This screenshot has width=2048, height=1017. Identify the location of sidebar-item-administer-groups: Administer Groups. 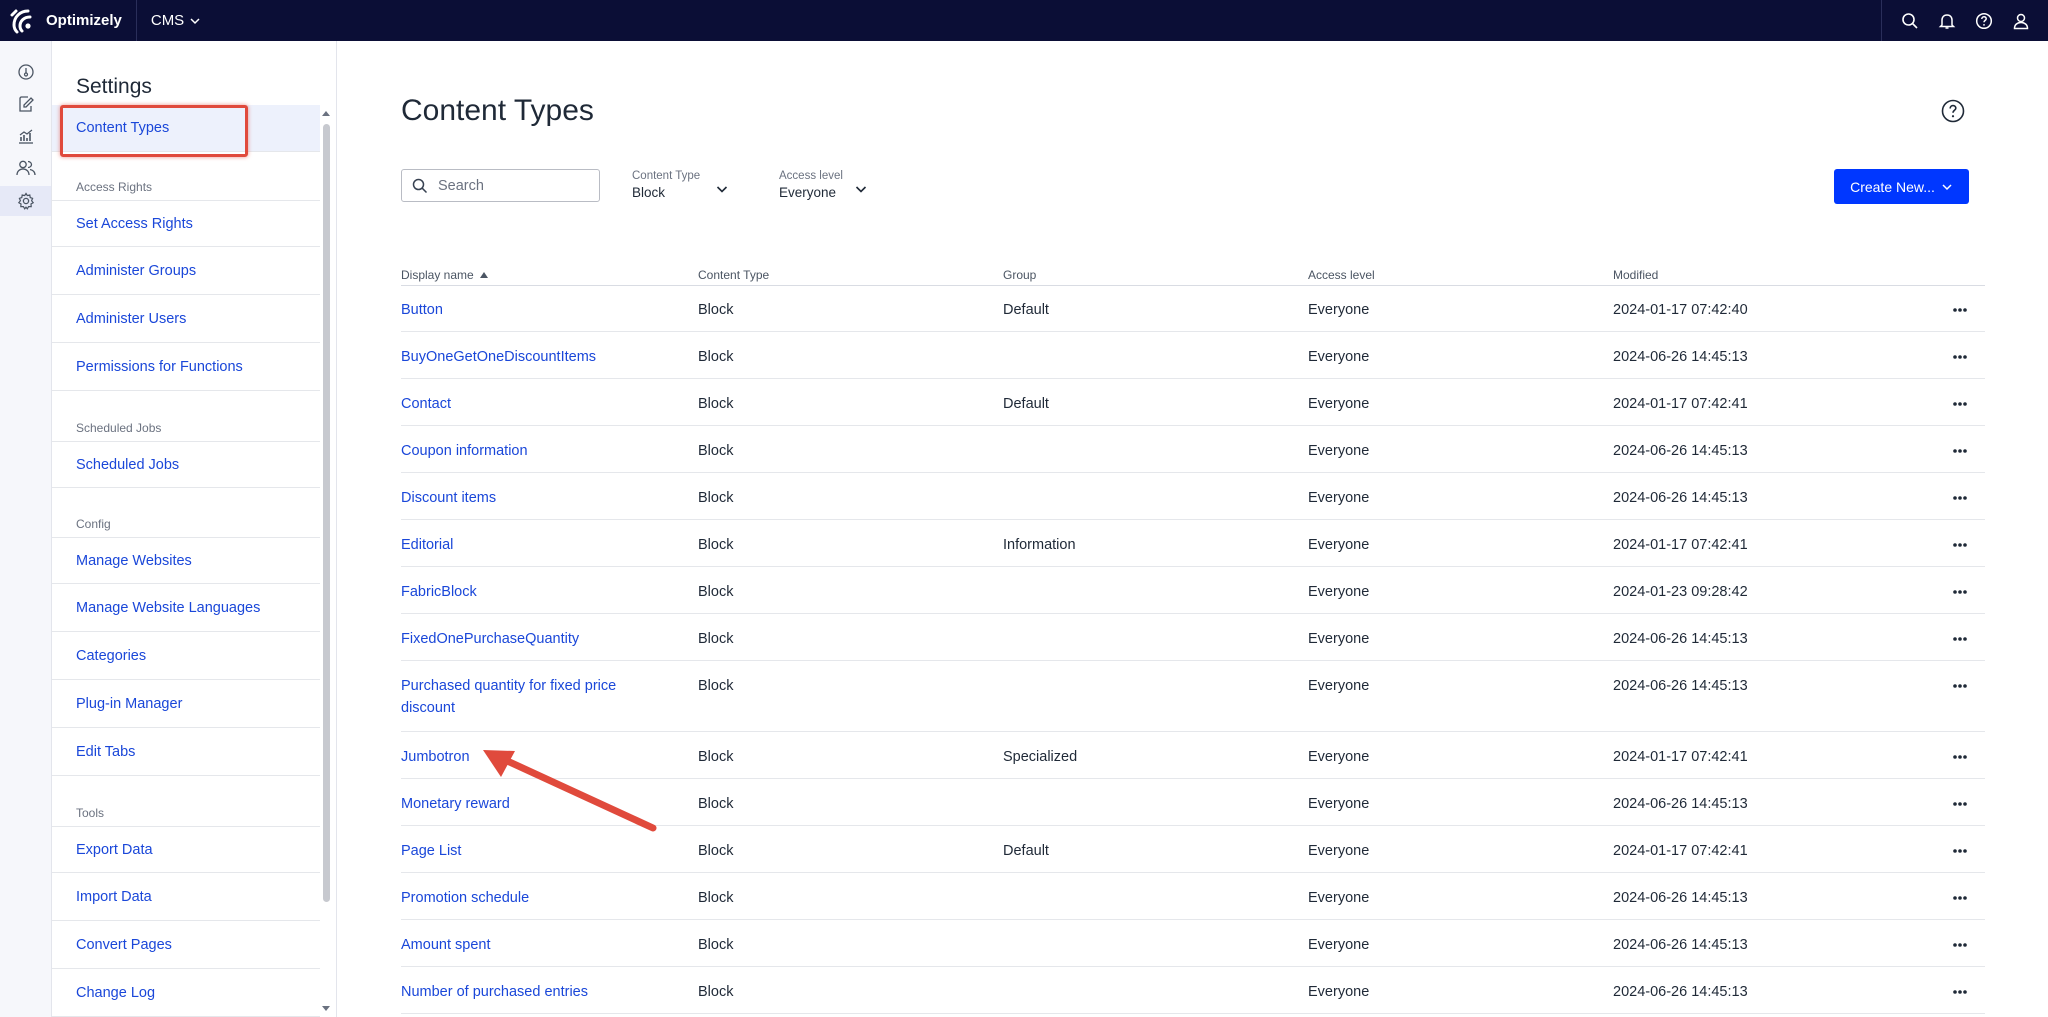
(186, 271).